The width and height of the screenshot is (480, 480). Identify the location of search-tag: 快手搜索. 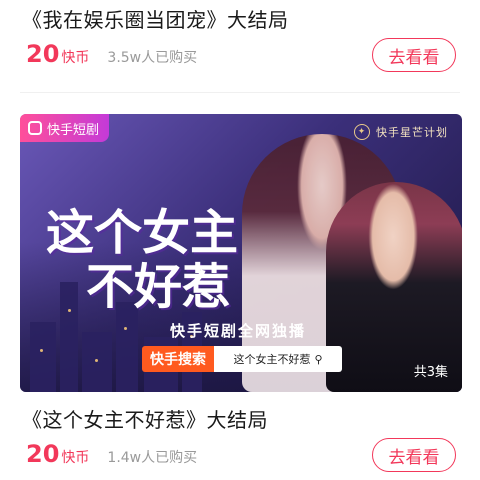
(178, 359).